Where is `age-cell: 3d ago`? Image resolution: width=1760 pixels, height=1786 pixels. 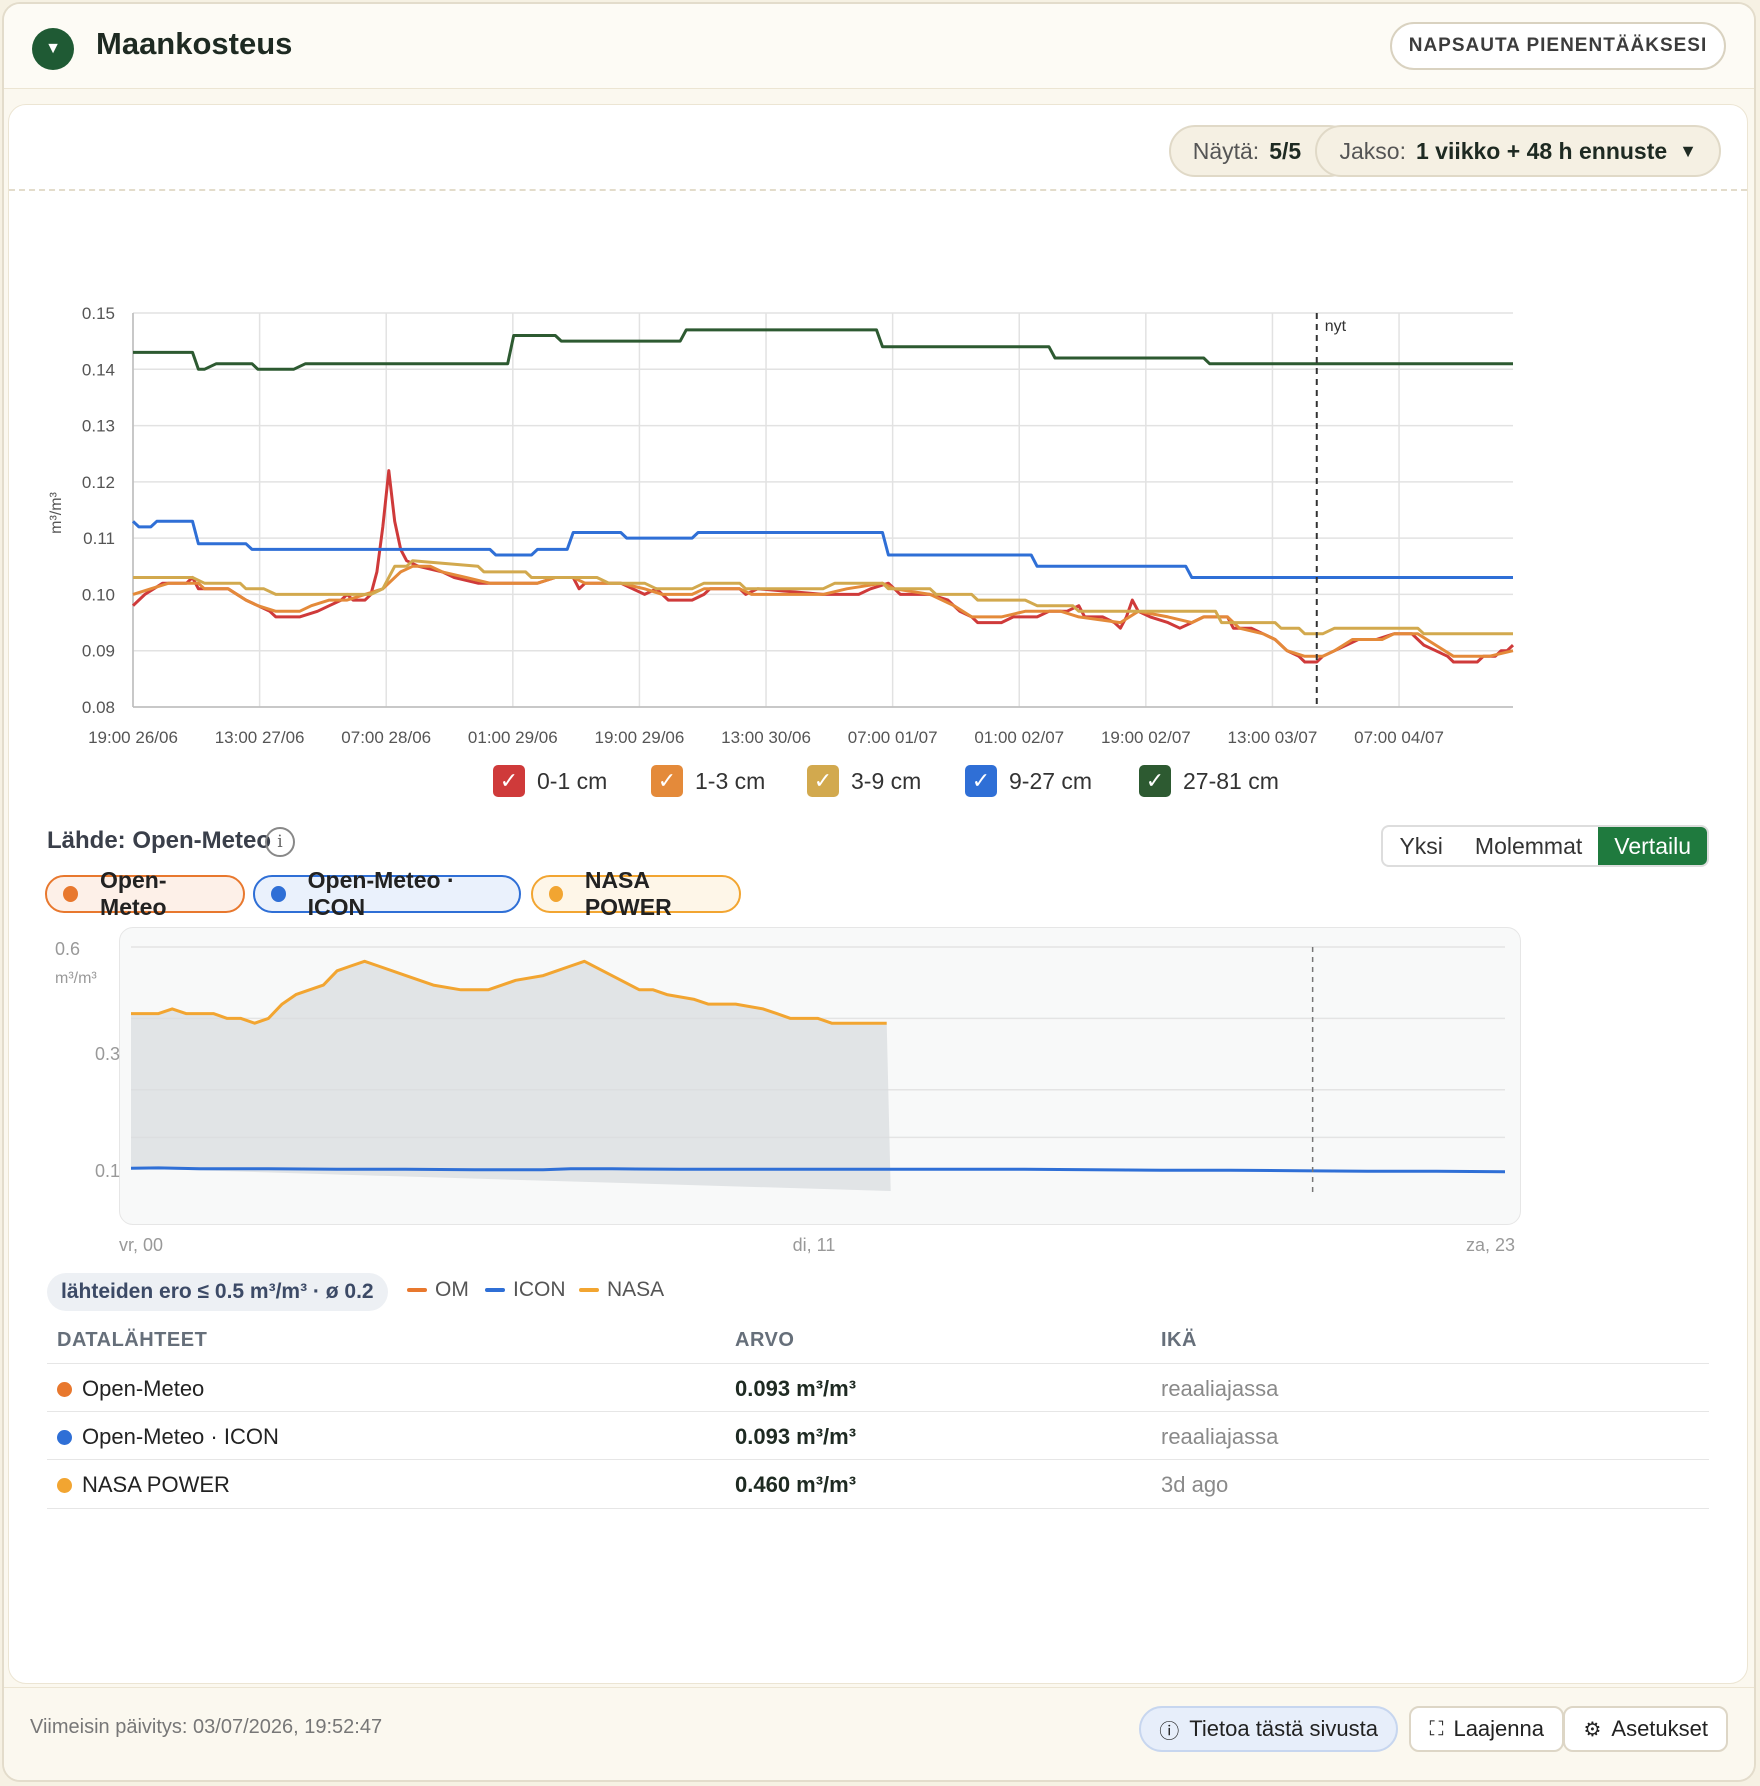
age-cell: 3d ago is located at coordinates (1195, 1484).